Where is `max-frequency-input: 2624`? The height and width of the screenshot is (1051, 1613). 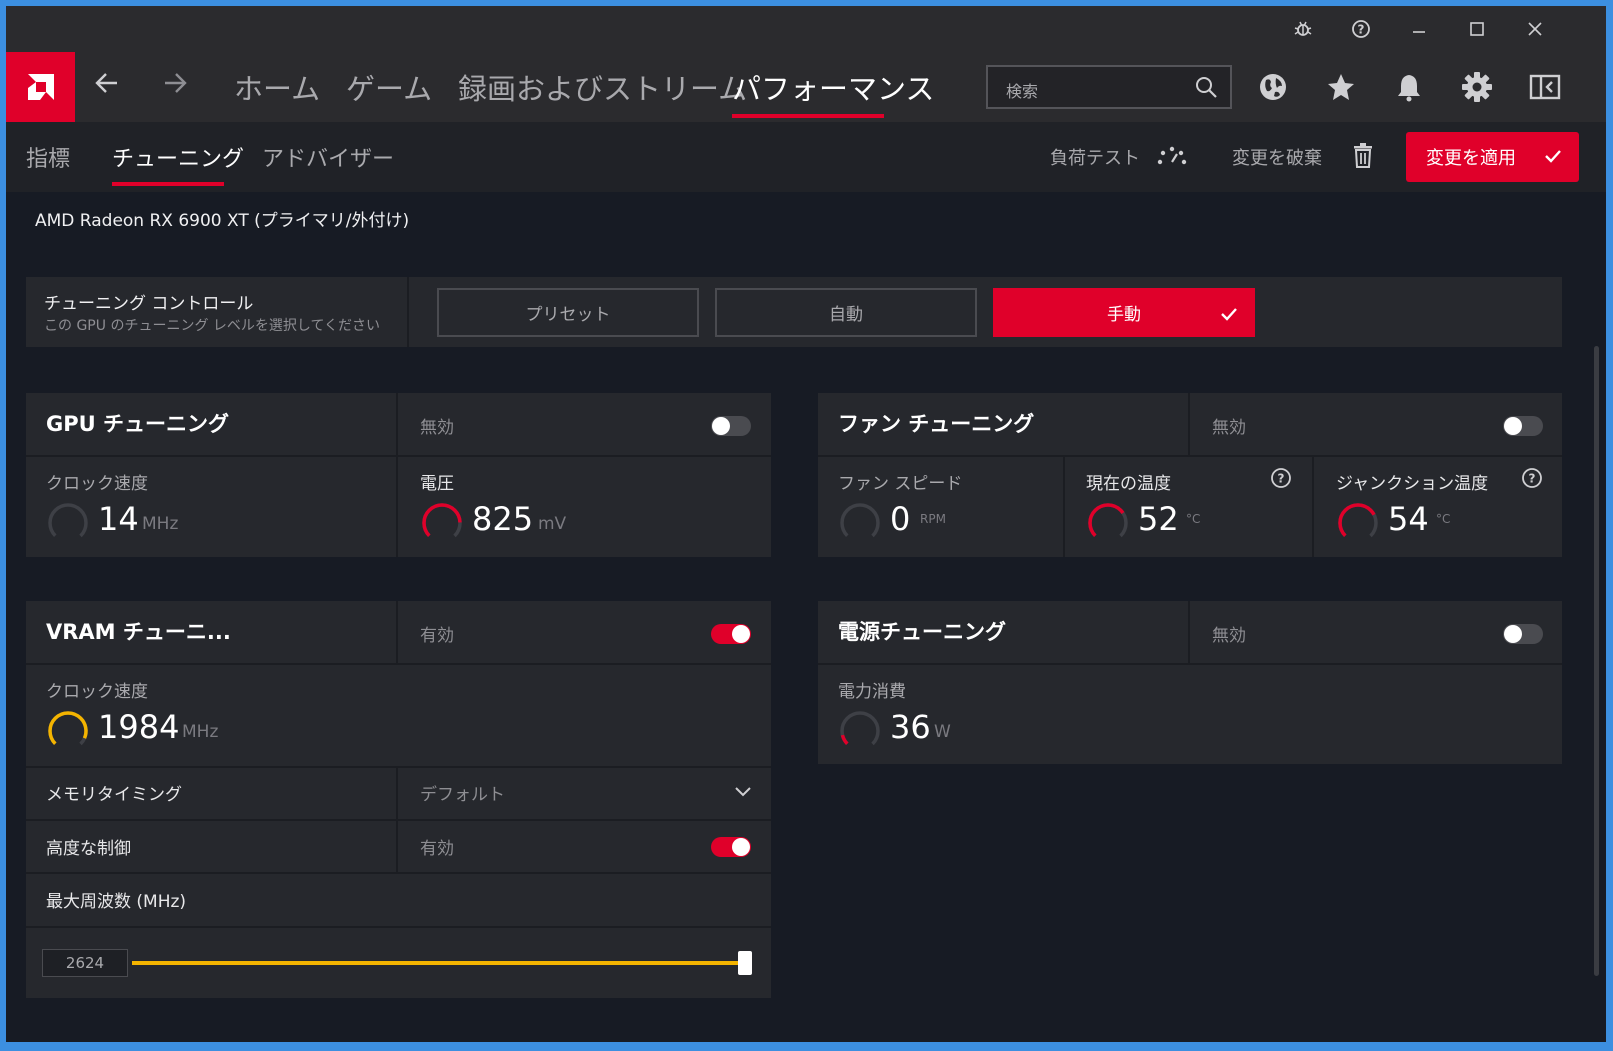
max-frequency-input: 2624 is located at coordinates (85, 963).